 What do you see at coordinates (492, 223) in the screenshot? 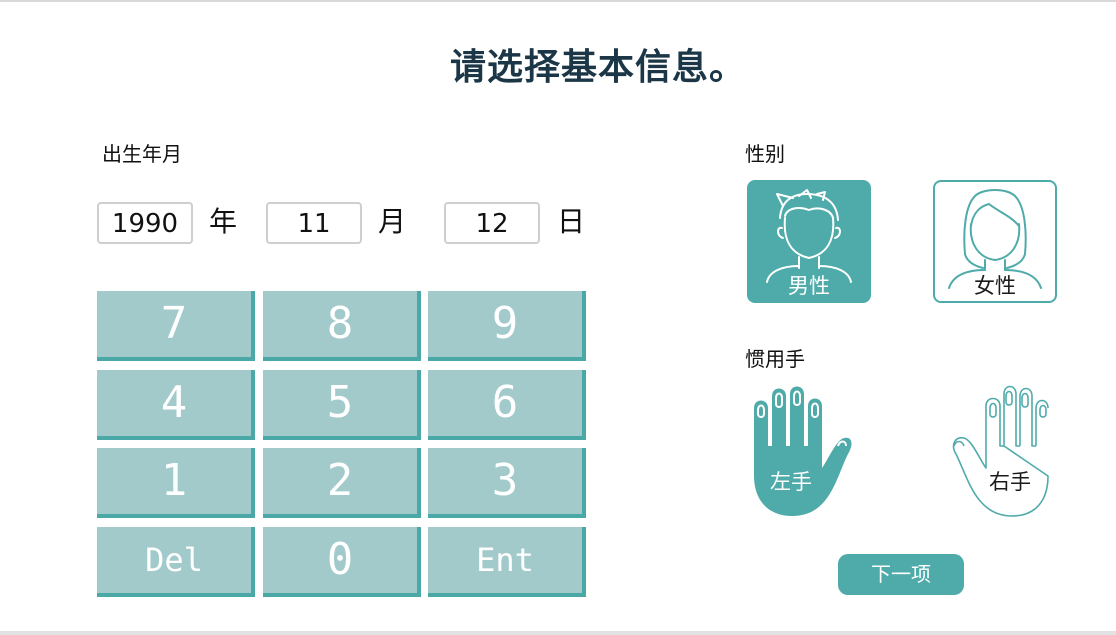
I see `day-field: 12` at bounding box center [492, 223].